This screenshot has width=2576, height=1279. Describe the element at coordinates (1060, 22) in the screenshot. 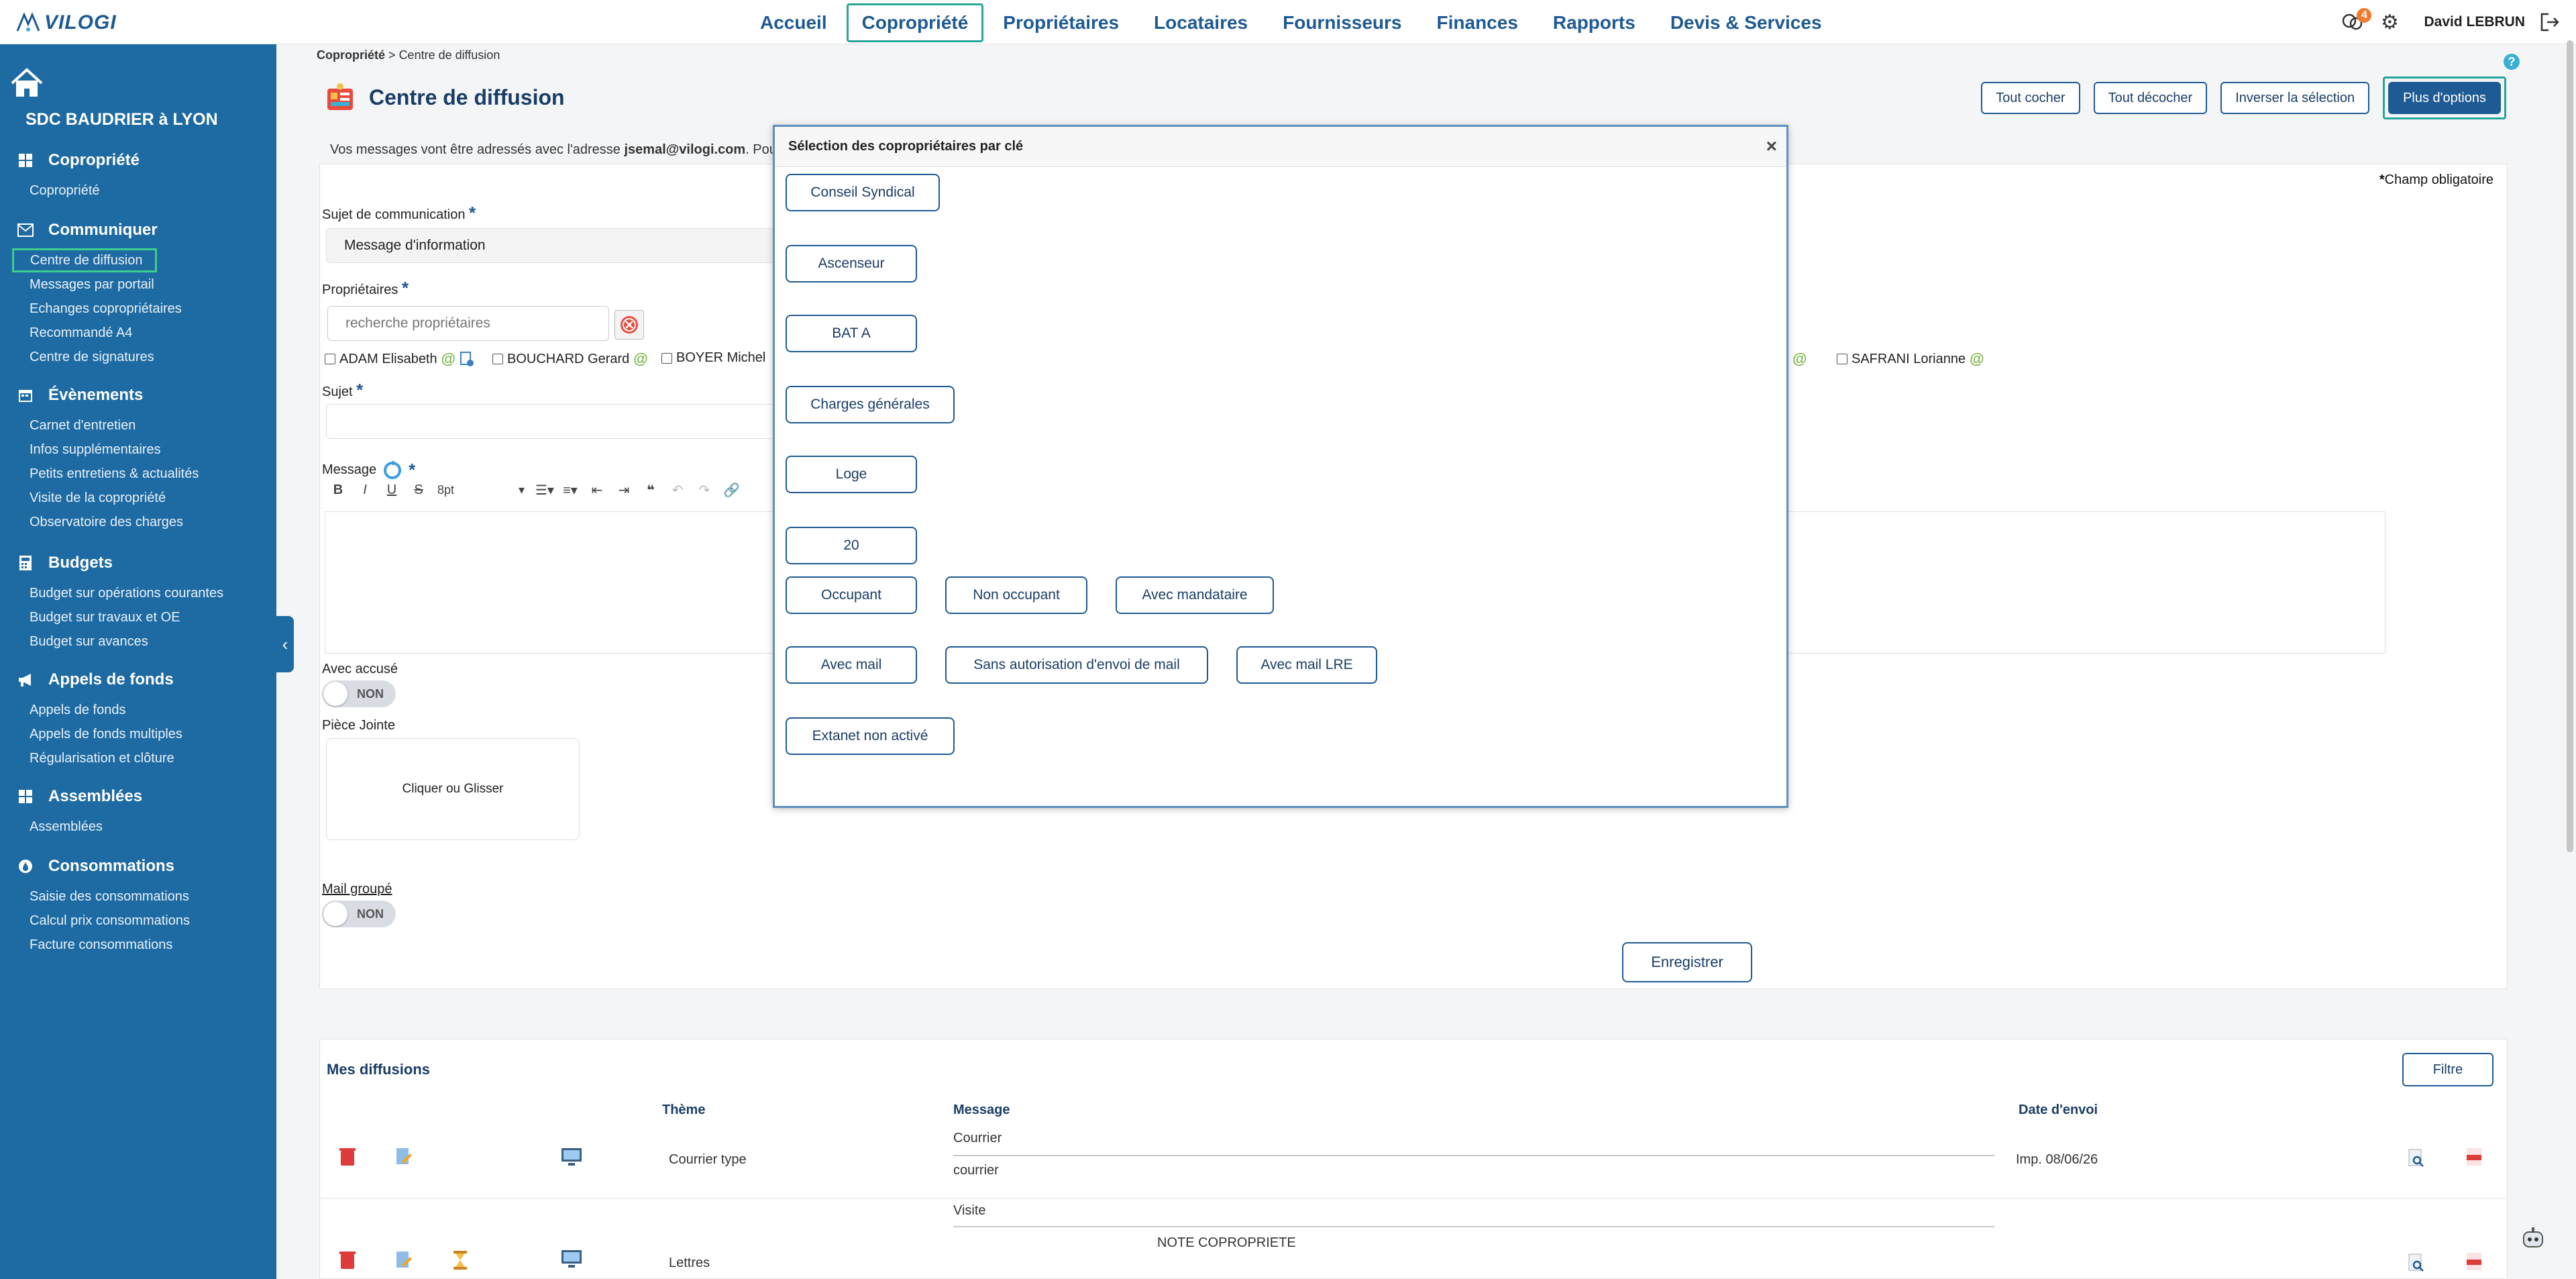

I see `nav-proprietaires: Propriétaires` at that location.